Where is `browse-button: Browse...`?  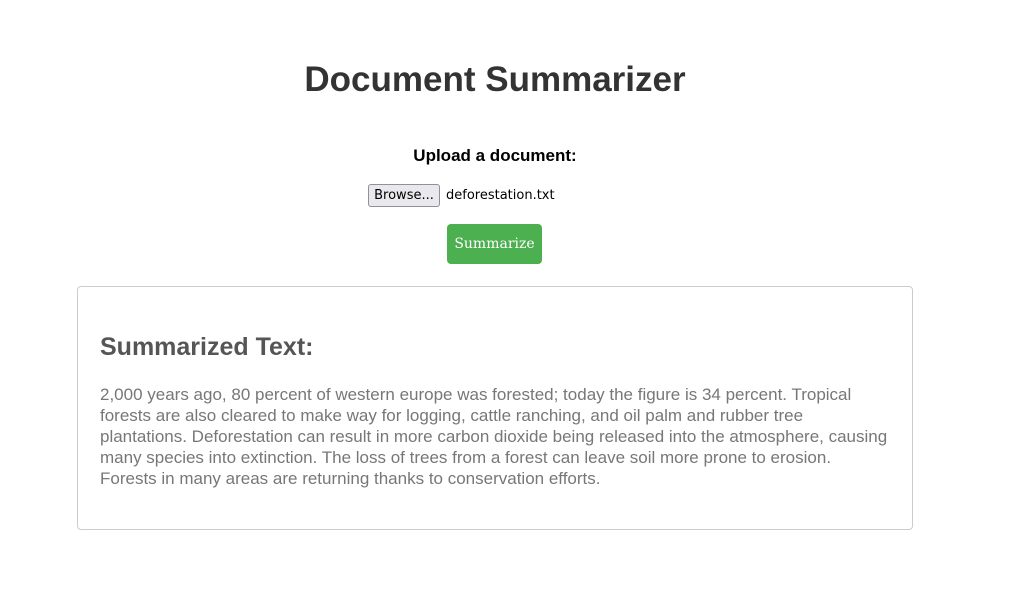 browse-button: Browse... is located at coordinates (404, 195).